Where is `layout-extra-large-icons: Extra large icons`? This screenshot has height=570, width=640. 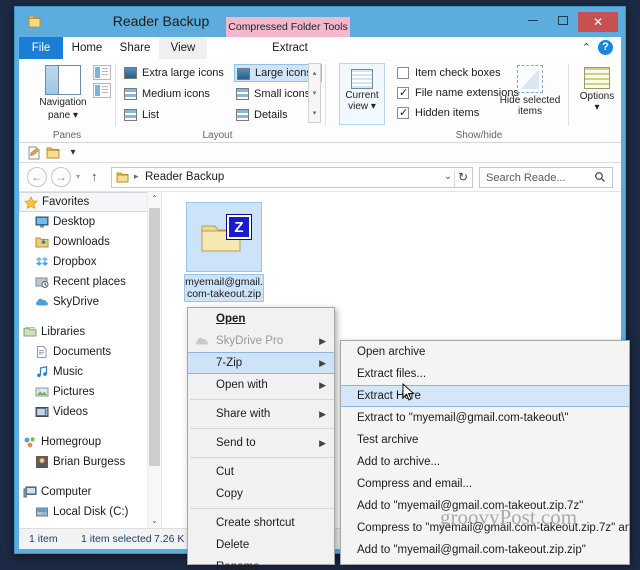
layout-extra-large-icons: Extra large icons is located at coordinates (177, 73).